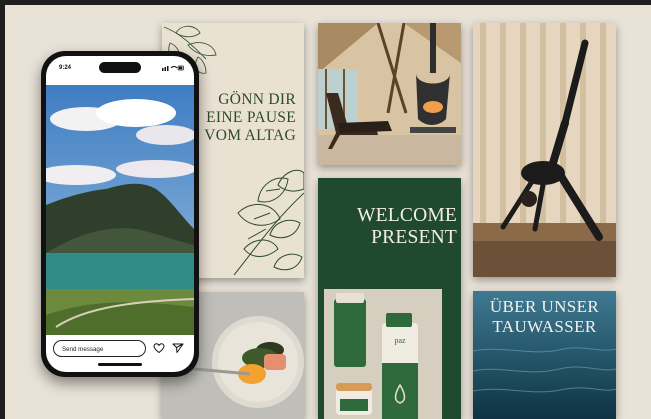 The image size is (651, 419). I want to click on cabin-scene, so click(389, 94).